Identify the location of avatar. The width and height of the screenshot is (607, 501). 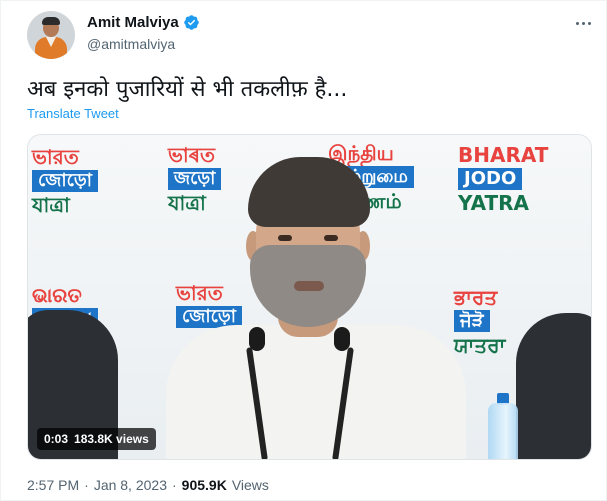
(51, 35).